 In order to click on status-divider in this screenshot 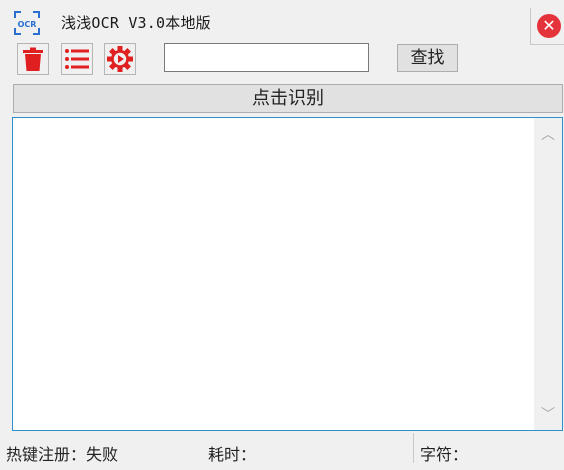, I will do `click(413, 448)`.